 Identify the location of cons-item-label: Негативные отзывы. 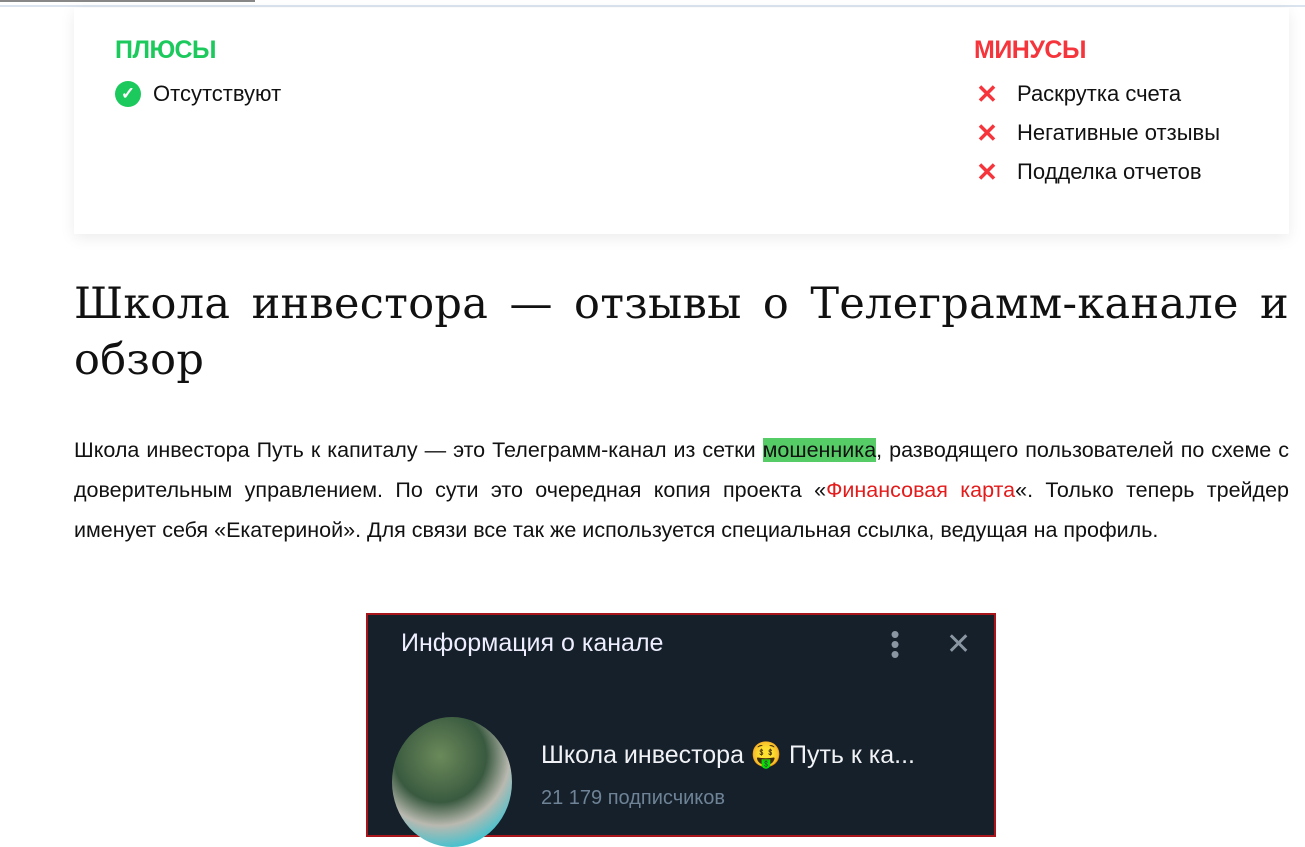
(1119, 132).